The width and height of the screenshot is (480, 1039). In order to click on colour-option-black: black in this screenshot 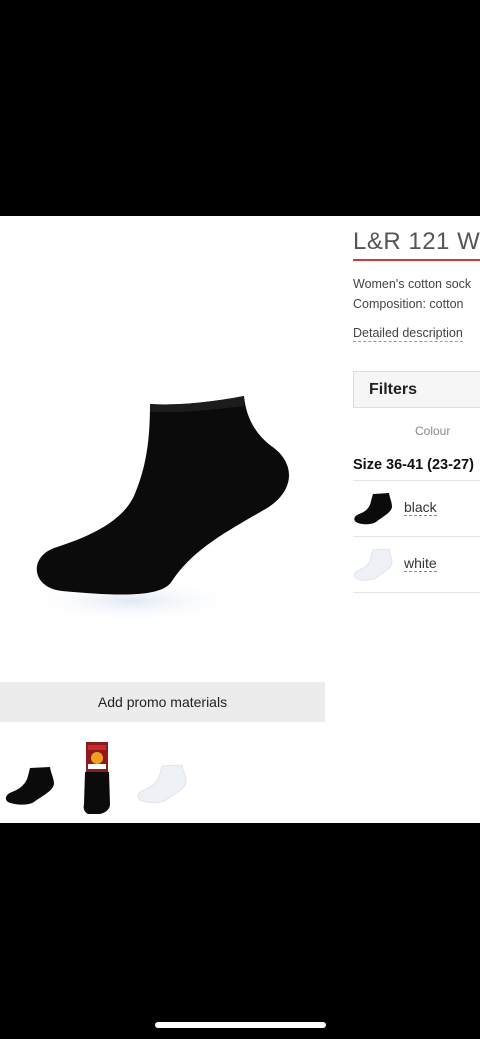, I will do `click(416, 508)`.